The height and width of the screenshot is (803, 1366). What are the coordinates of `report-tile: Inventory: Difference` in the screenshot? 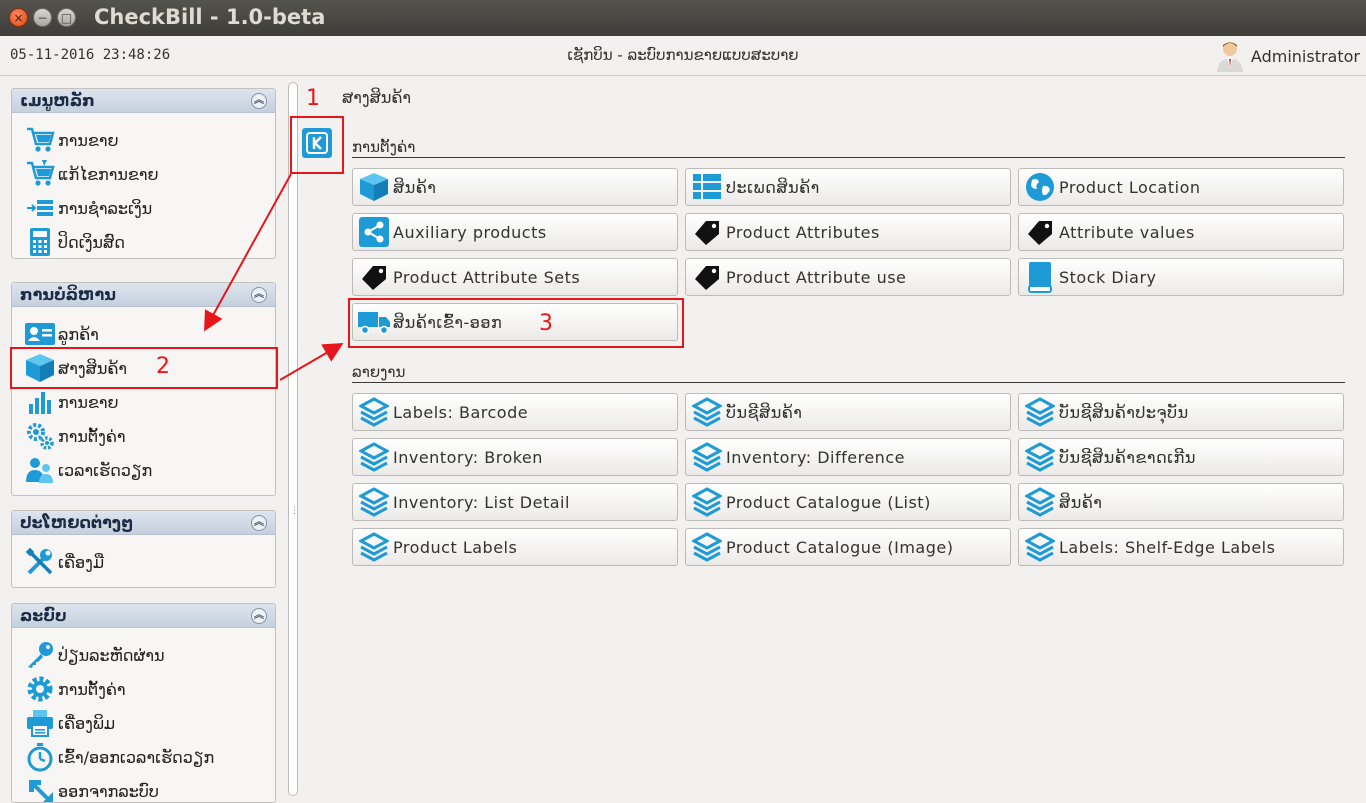 It's located at (848, 457).